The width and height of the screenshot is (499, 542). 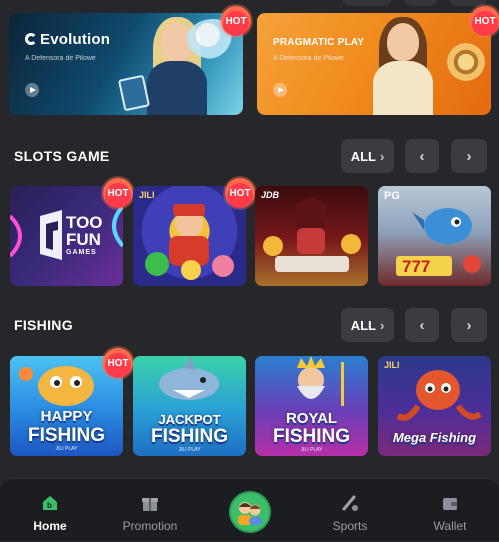 I want to click on avatar-icon, so click(x=250, y=513).